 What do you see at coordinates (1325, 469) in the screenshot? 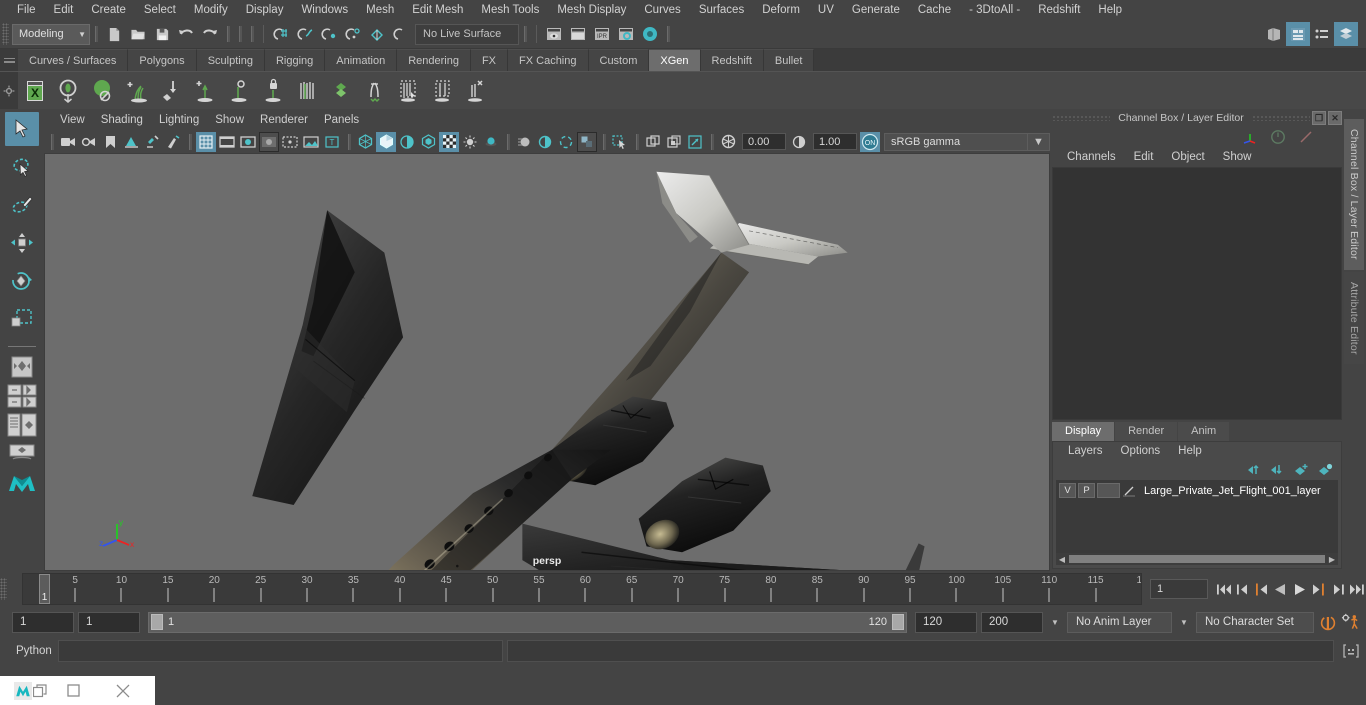
I see `create-layer-from-selected-icon` at bounding box center [1325, 469].